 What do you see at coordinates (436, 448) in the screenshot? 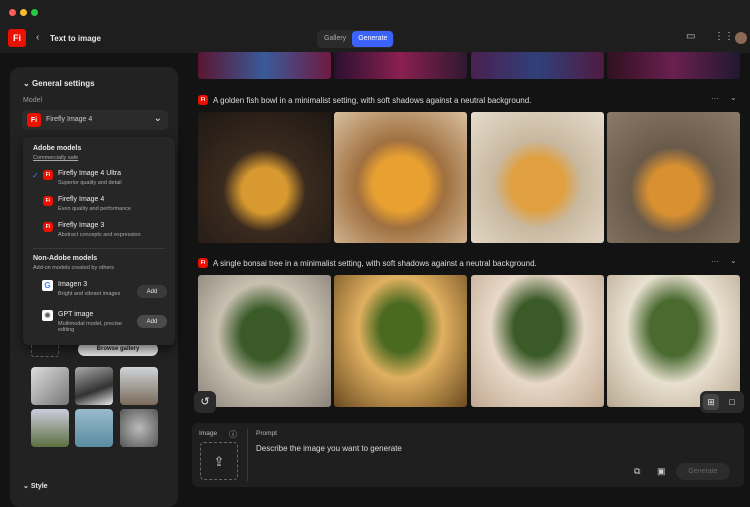
I see `prompt-input: Describe the image you want to generate` at bounding box center [436, 448].